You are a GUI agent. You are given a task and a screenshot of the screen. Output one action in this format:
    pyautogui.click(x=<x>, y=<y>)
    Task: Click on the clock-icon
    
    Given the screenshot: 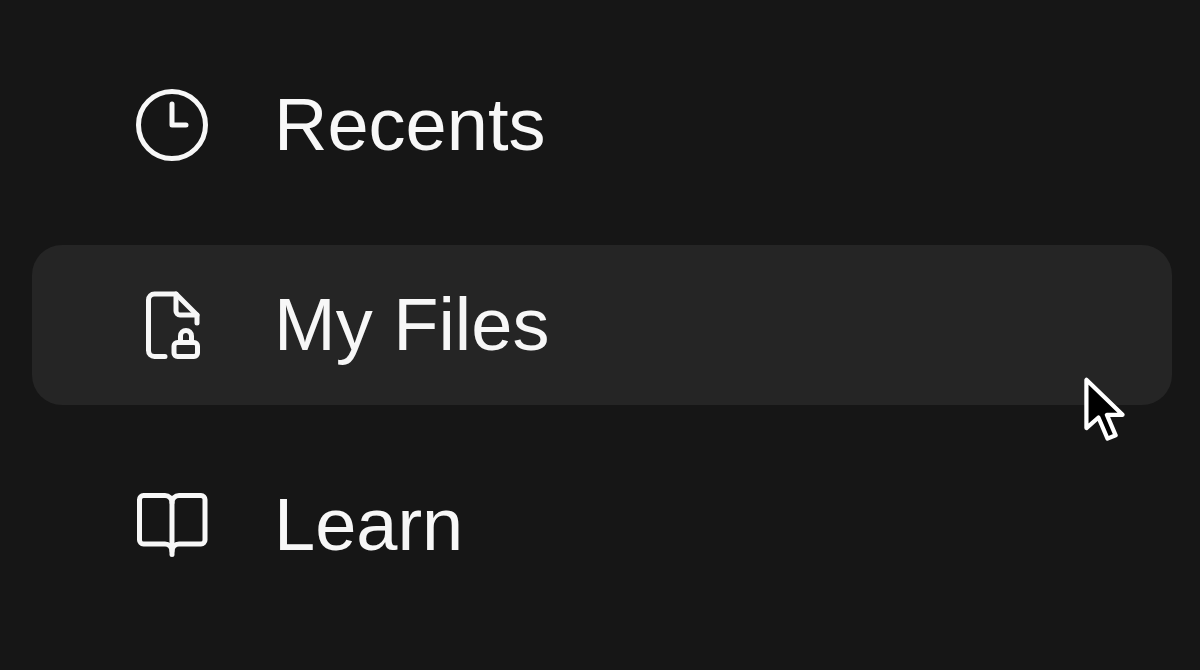 What is the action you would take?
    pyautogui.click(x=172, y=125)
    